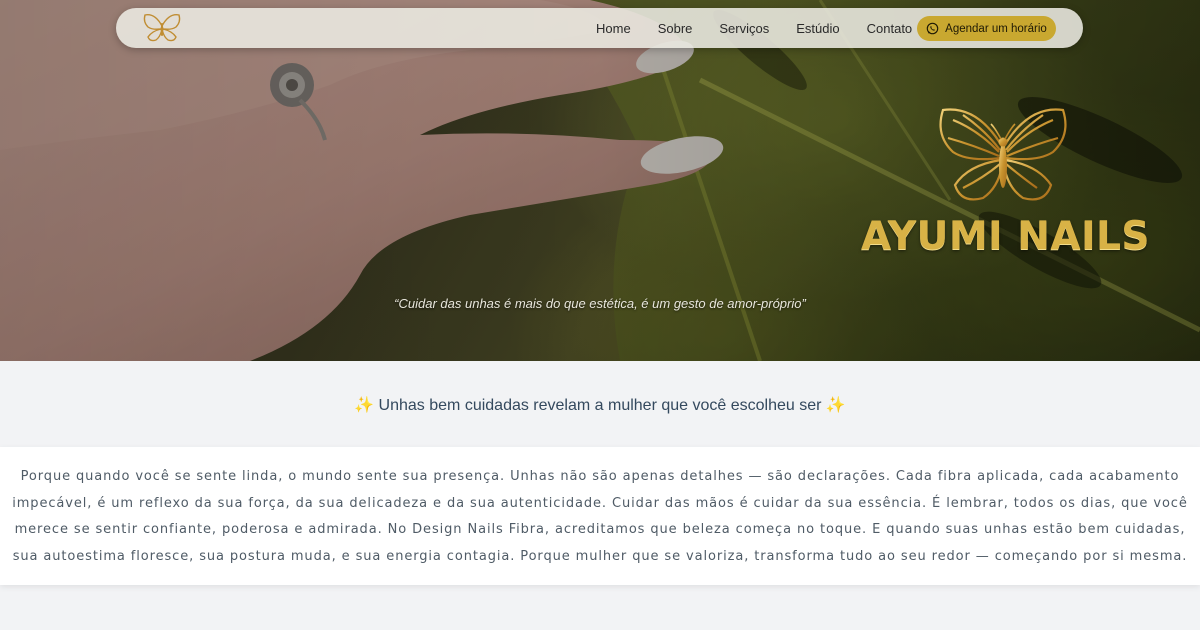 This screenshot has height=630, width=1200. What do you see at coordinates (890, 28) in the screenshot?
I see `nav-link-contato: Contato` at bounding box center [890, 28].